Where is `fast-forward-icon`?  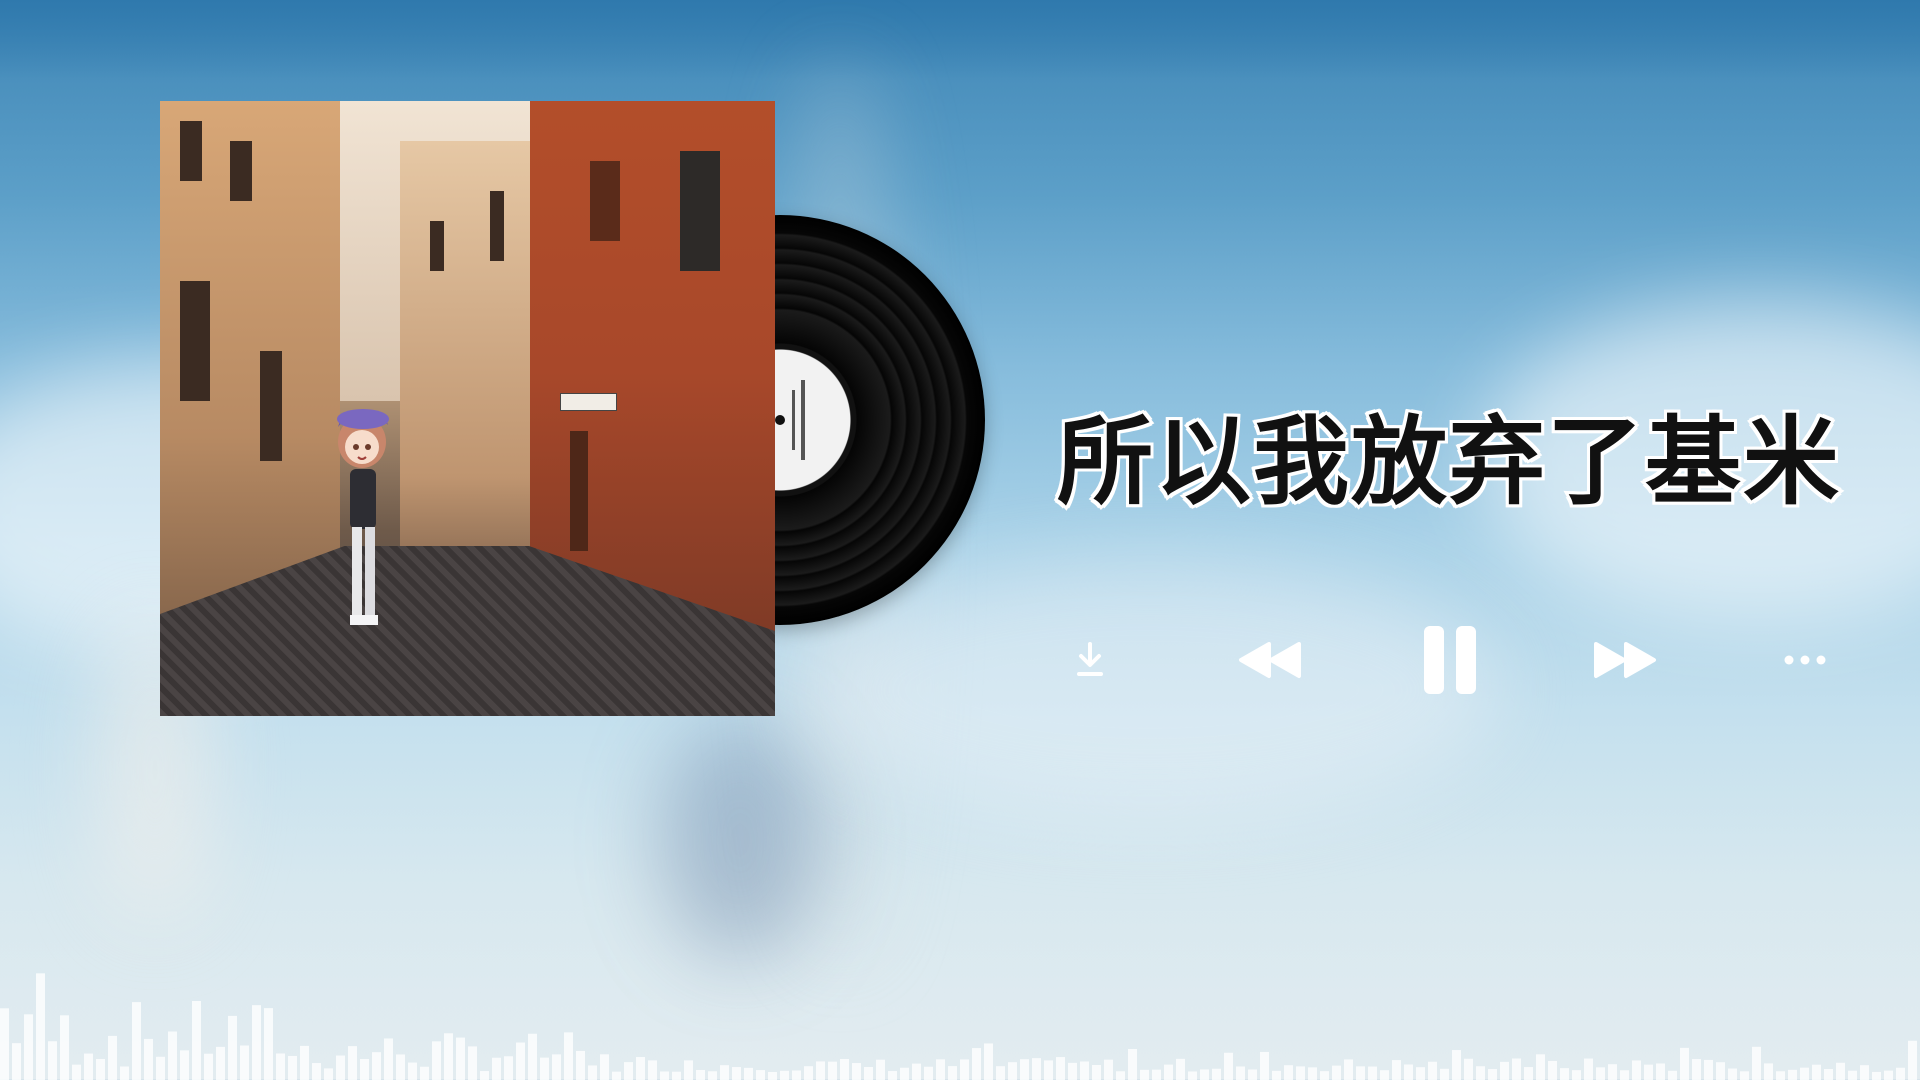
fast-forward-icon is located at coordinates (1625, 660).